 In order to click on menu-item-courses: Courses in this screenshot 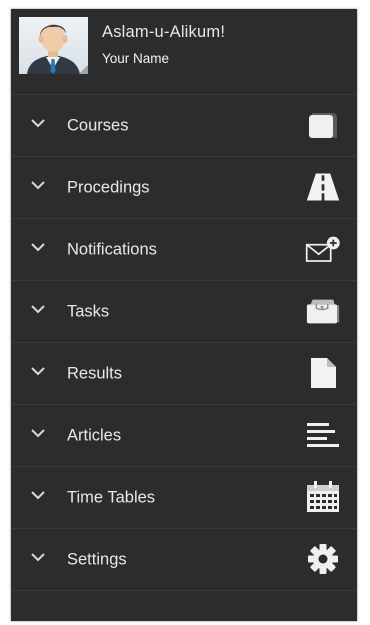, I will do `click(184, 125)`.